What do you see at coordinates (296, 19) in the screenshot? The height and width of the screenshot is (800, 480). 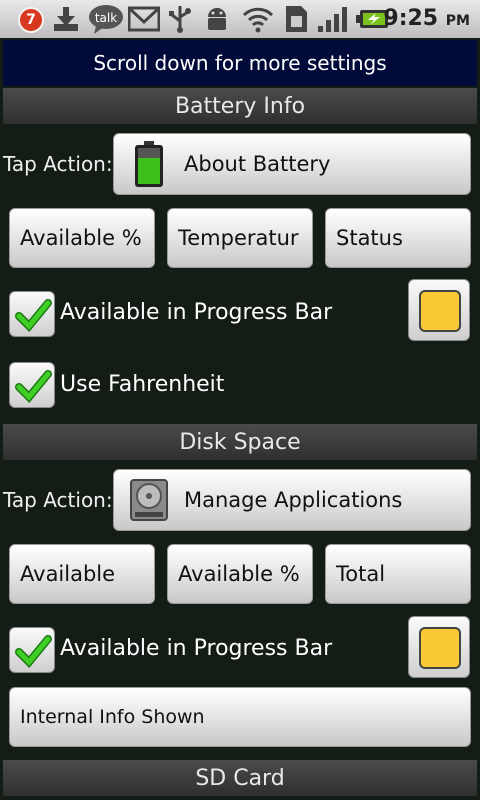 I see `sim-icon` at bounding box center [296, 19].